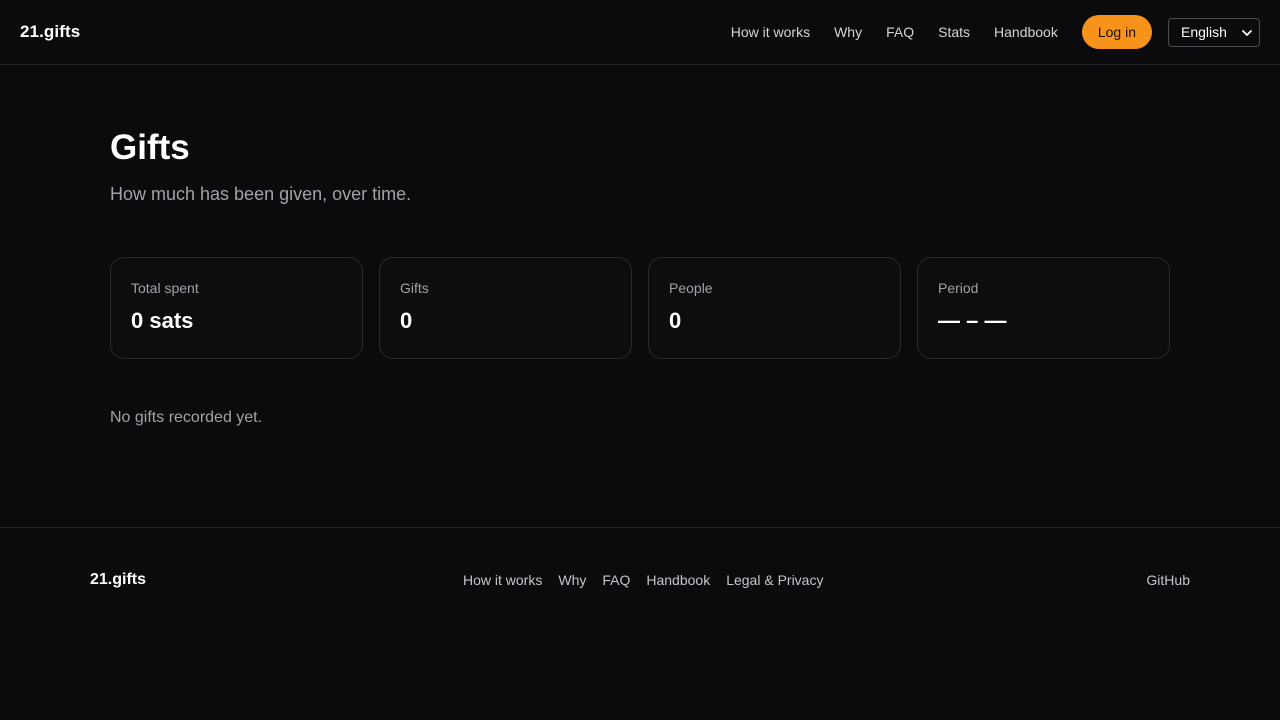 Image resolution: width=1280 pixels, height=720 pixels. I want to click on stat-card-total-spent: Total spent 0 sats, so click(236, 308).